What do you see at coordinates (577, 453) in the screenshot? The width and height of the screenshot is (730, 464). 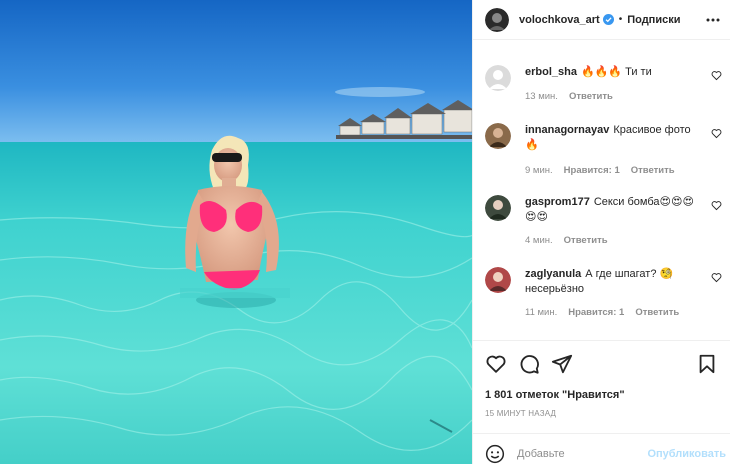 I see `comment-input` at bounding box center [577, 453].